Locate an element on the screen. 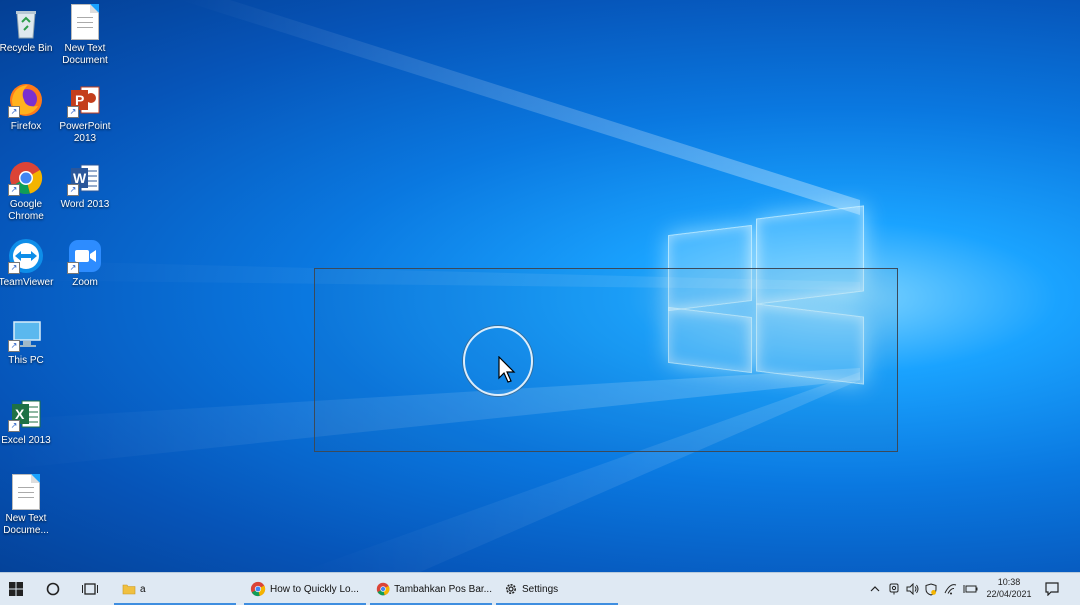 Image resolution: width=1080 pixels, height=605 pixels. start-button is located at coordinates (16, 589).